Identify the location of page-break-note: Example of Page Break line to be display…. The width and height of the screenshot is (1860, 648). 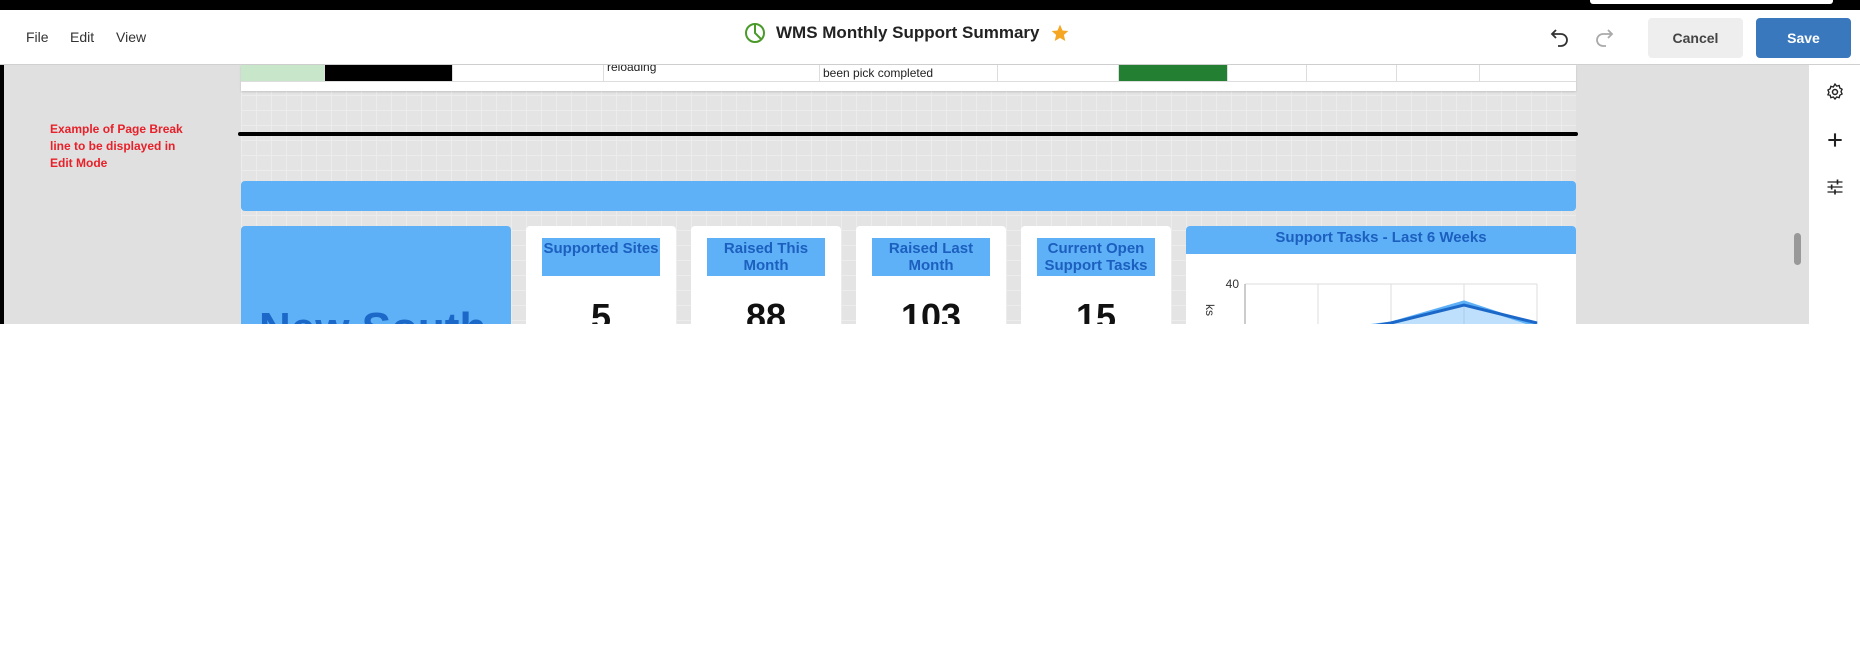
(116, 146).